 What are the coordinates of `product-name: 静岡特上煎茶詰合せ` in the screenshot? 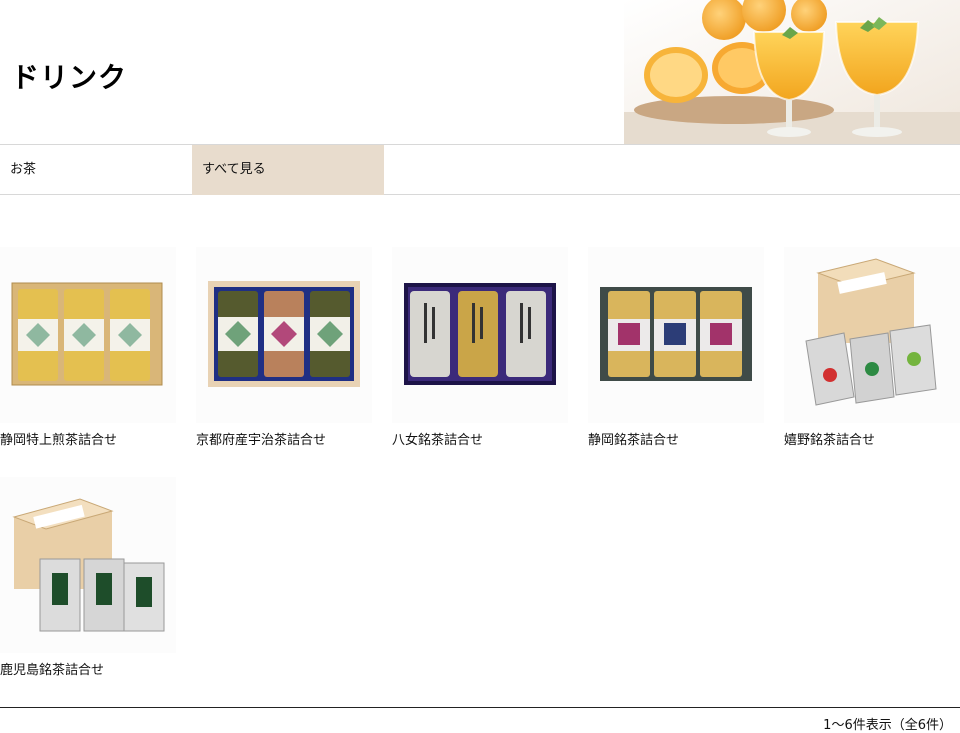 It's located at (88, 438).